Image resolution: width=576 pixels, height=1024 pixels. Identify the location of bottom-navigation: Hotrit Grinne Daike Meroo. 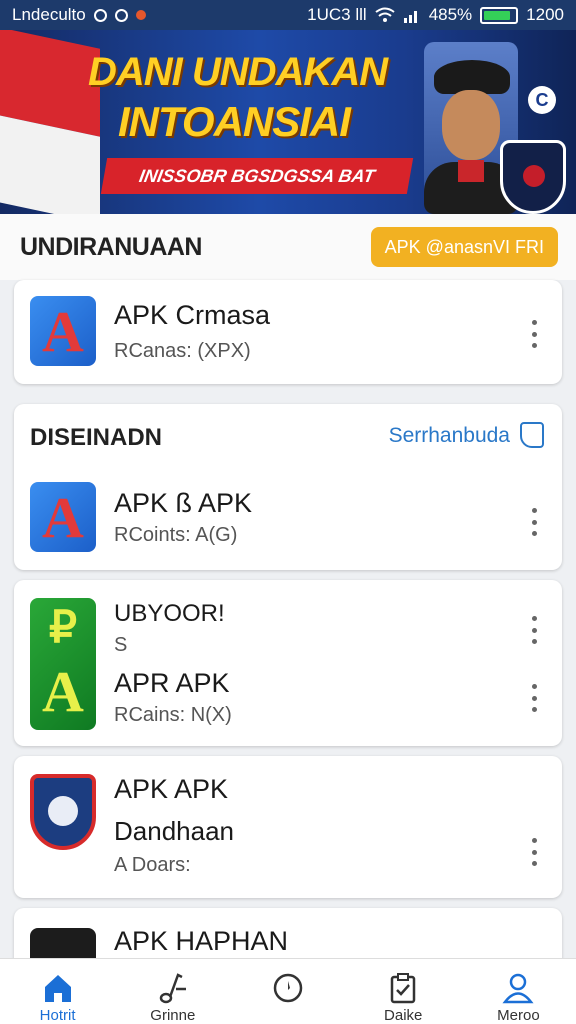
(288, 991).